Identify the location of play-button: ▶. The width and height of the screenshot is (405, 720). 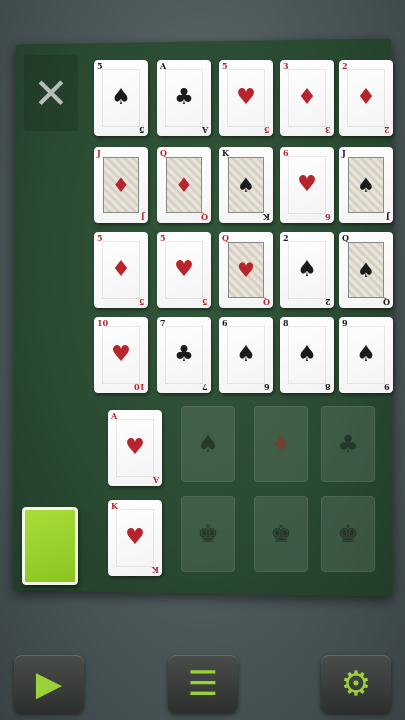
(49, 684).